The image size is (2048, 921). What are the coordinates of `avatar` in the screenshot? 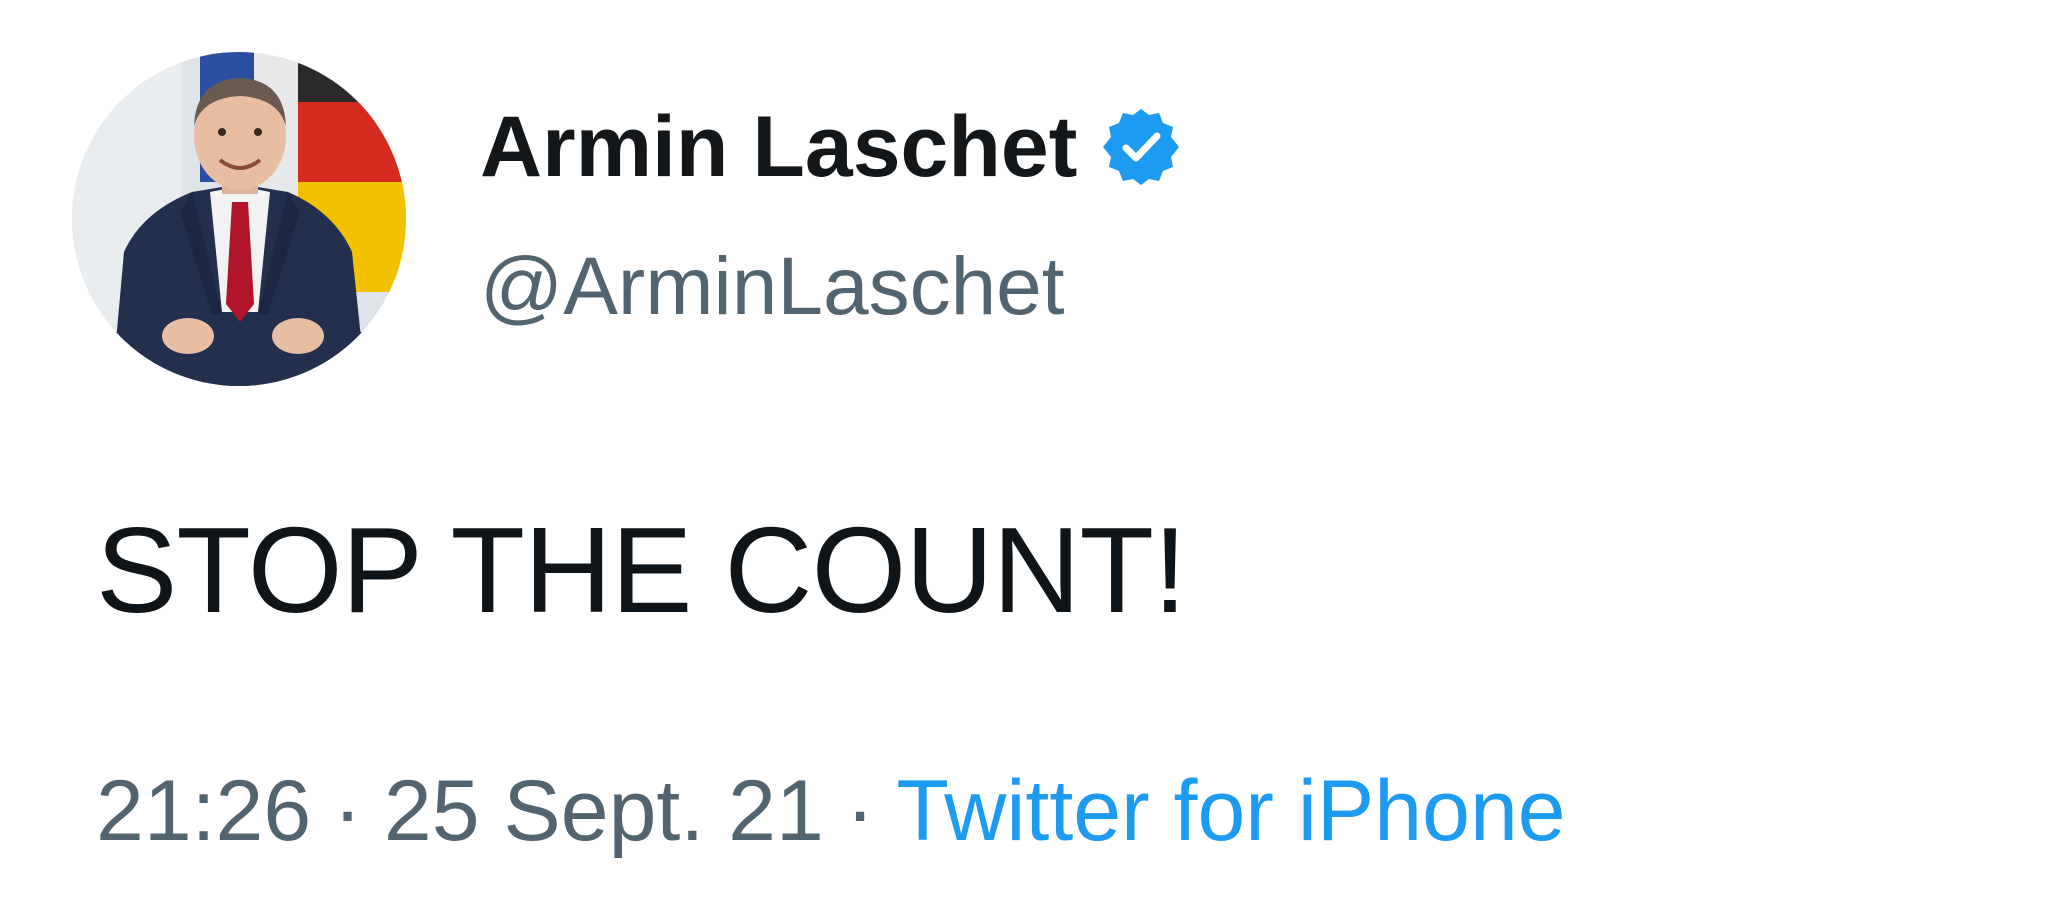 It's located at (239, 219).